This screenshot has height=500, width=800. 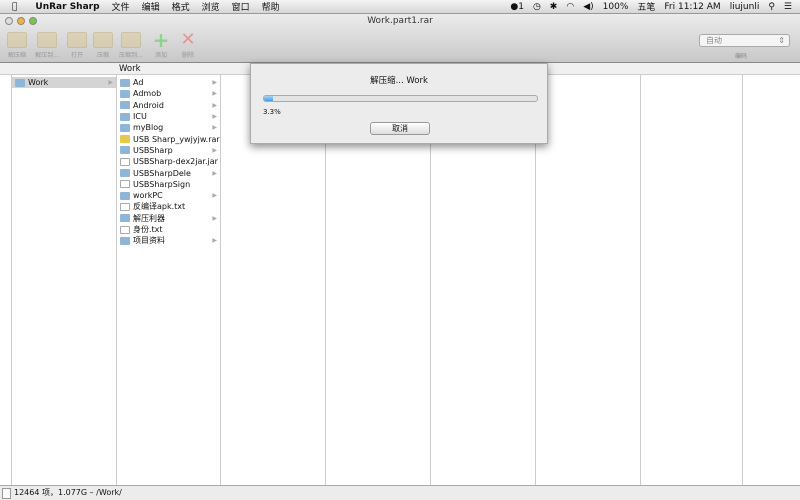 I want to click on list-item: myBlog ▶, so click(x=168, y=127).